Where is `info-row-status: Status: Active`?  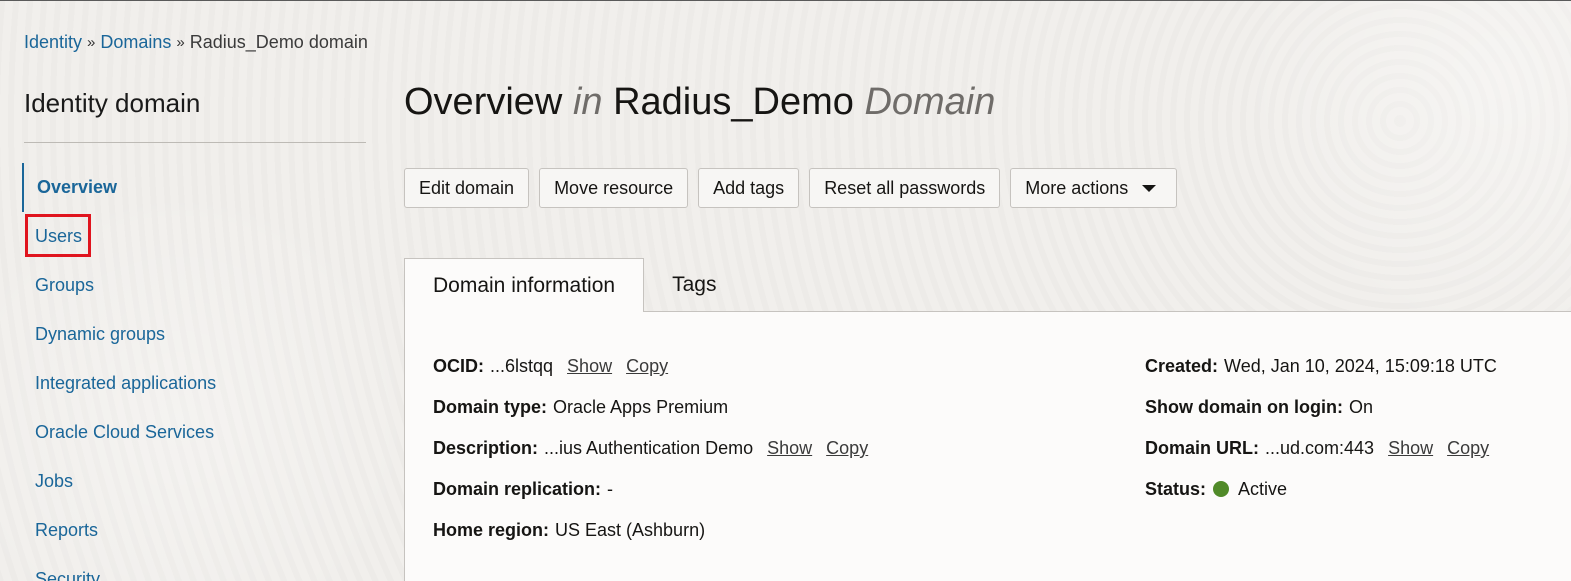
info-row-status: Status: Active is located at coordinates (1321, 499).